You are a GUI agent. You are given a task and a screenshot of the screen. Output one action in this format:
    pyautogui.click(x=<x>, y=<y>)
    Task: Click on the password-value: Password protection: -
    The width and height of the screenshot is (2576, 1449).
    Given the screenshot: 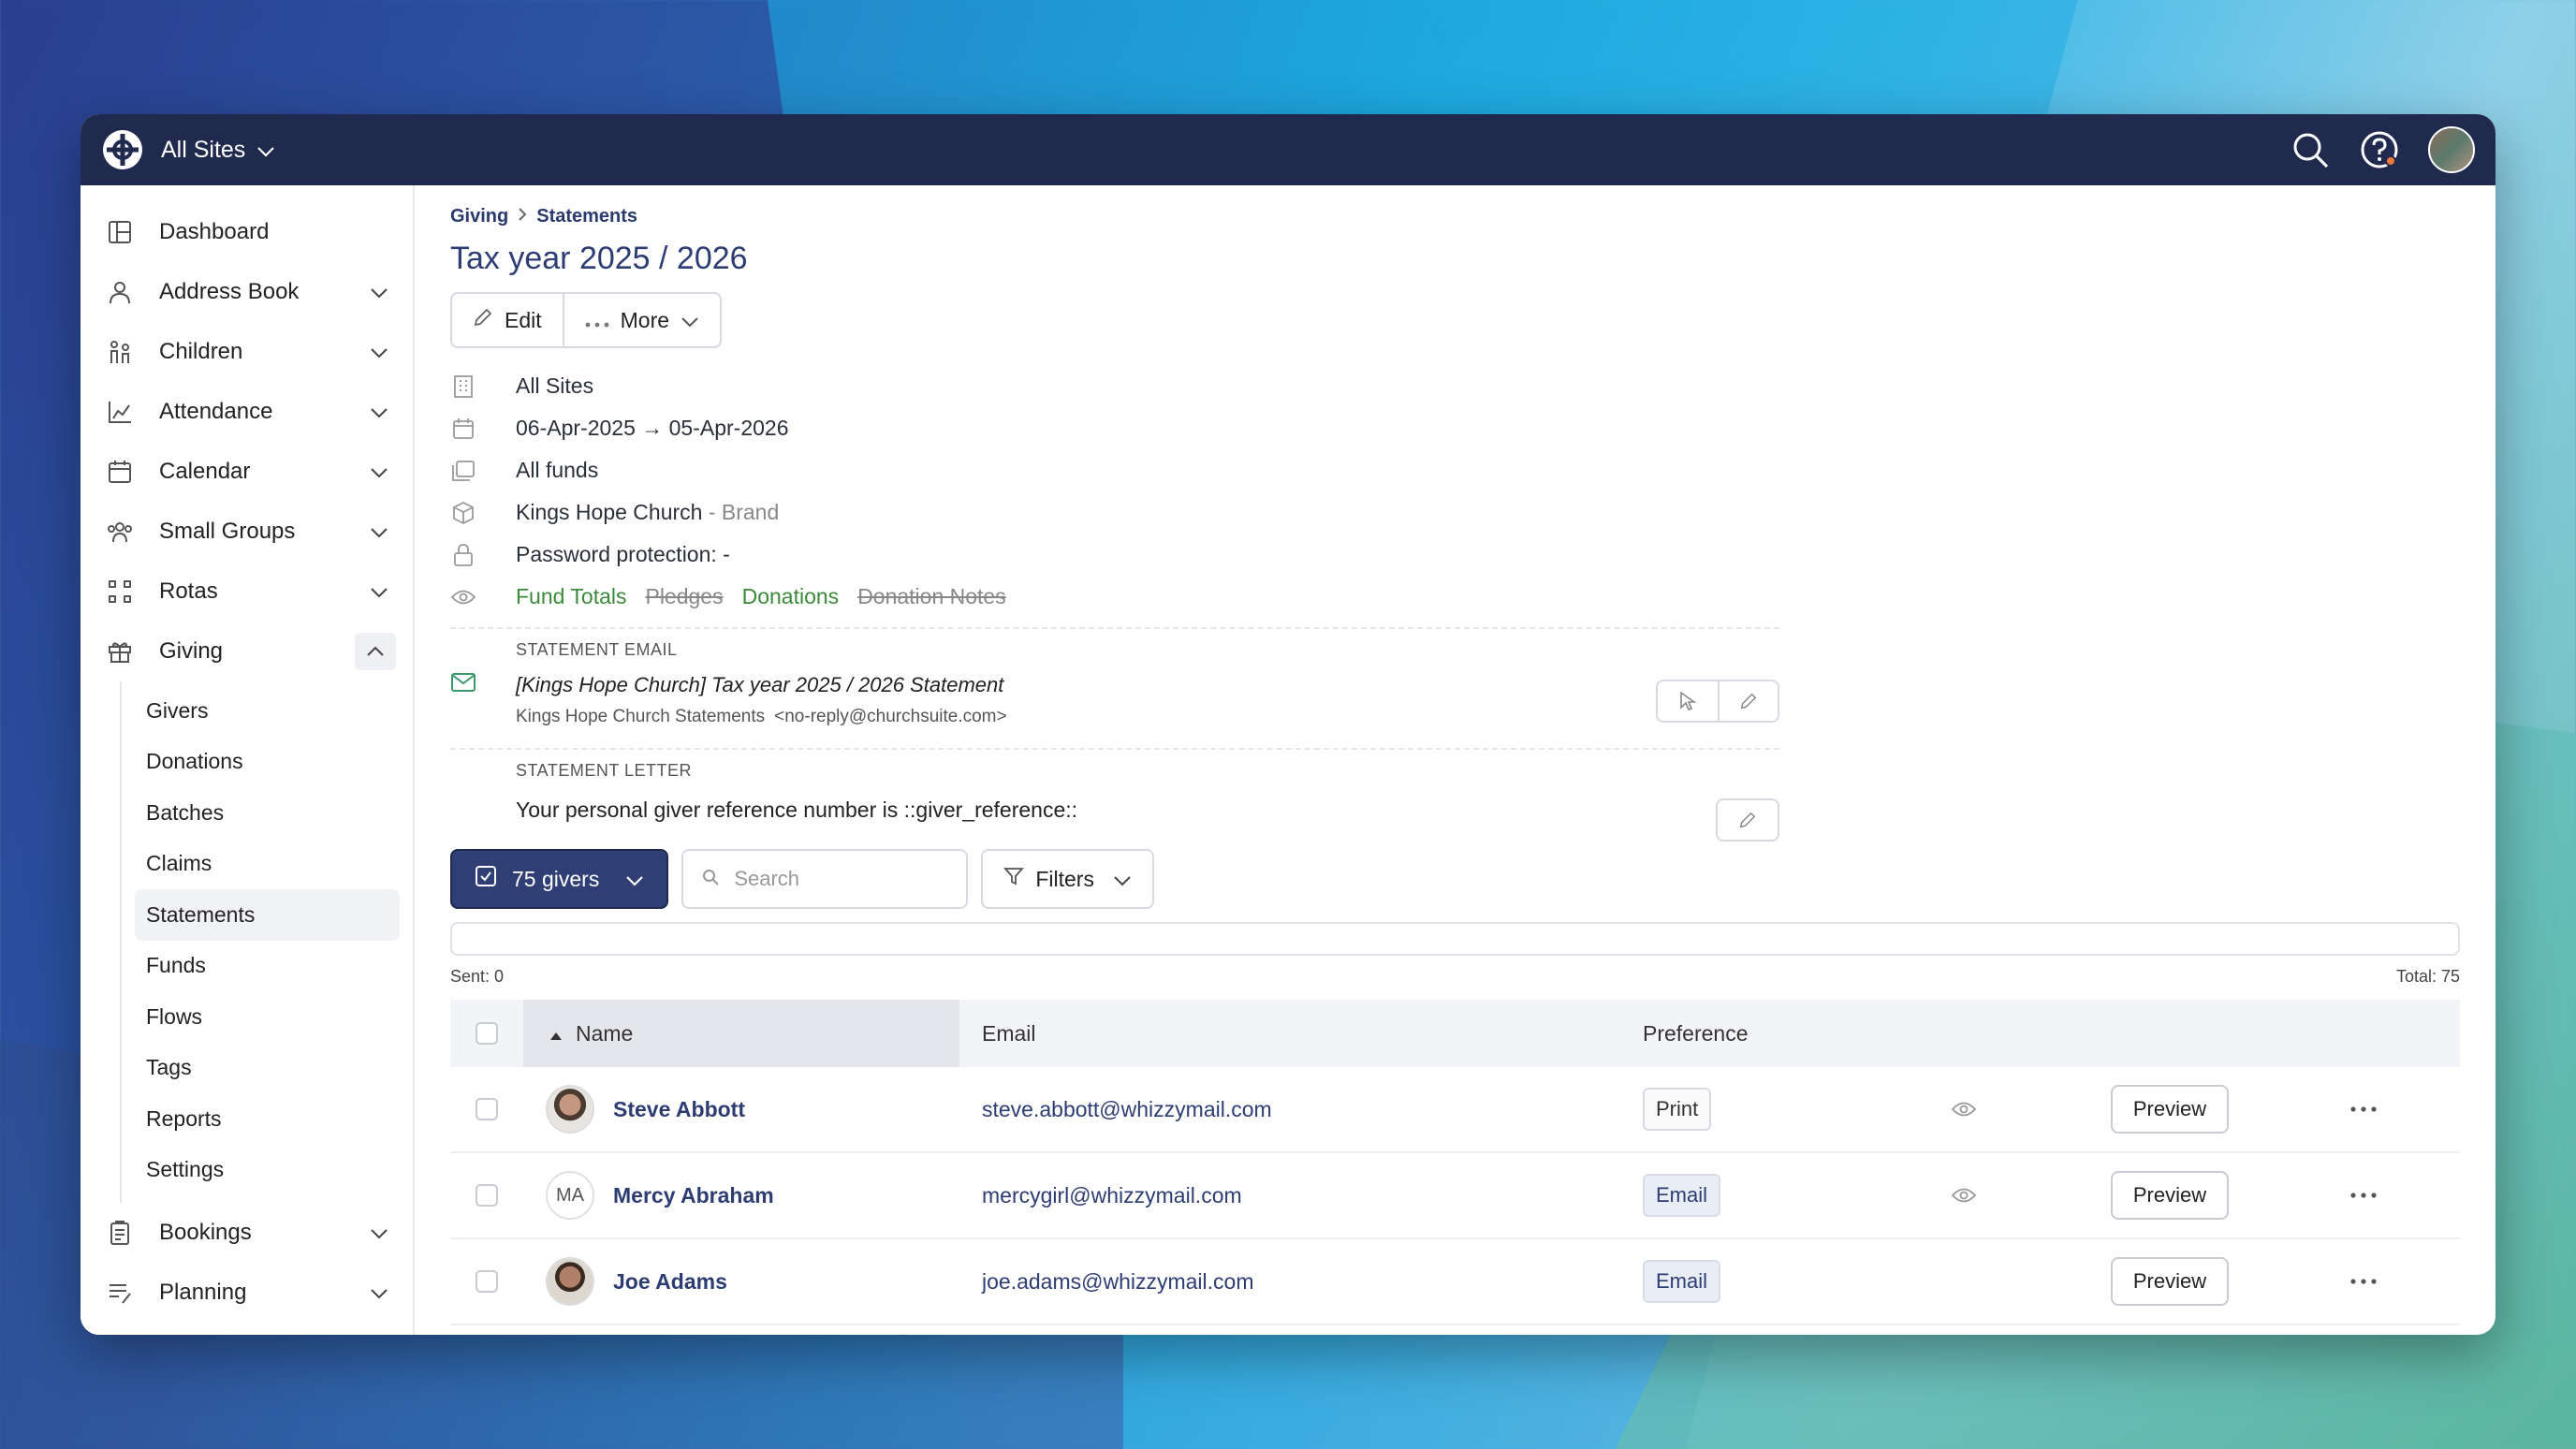 What is the action you would take?
    pyautogui.click(x=623, y=554)
    